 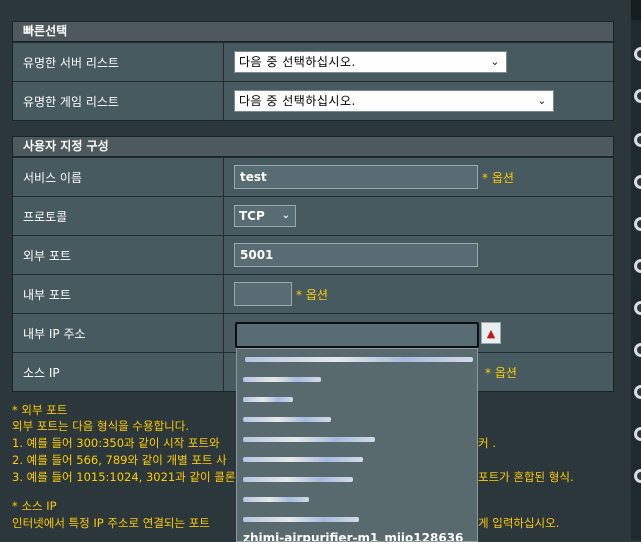 I want to click on game-list-row: 유명한 게임 리스트 다음 중 선택하십시오. ⌄, so click(x=313, y=100).